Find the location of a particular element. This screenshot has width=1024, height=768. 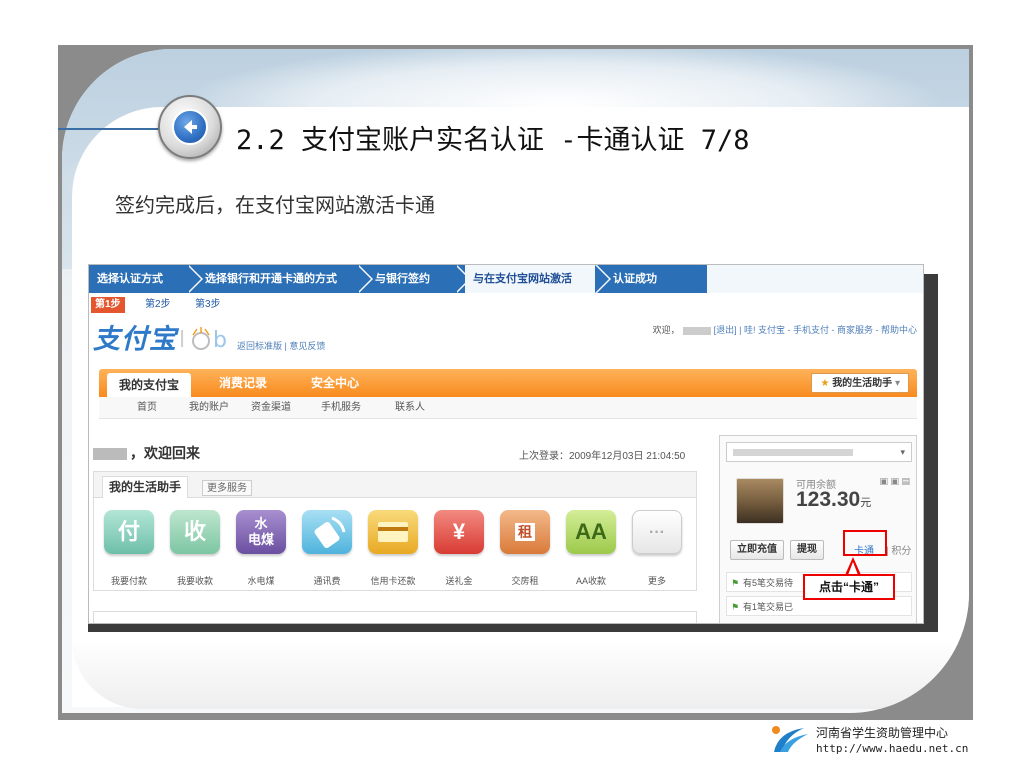

lower-panel-edge is located at coordinates (395, 617).